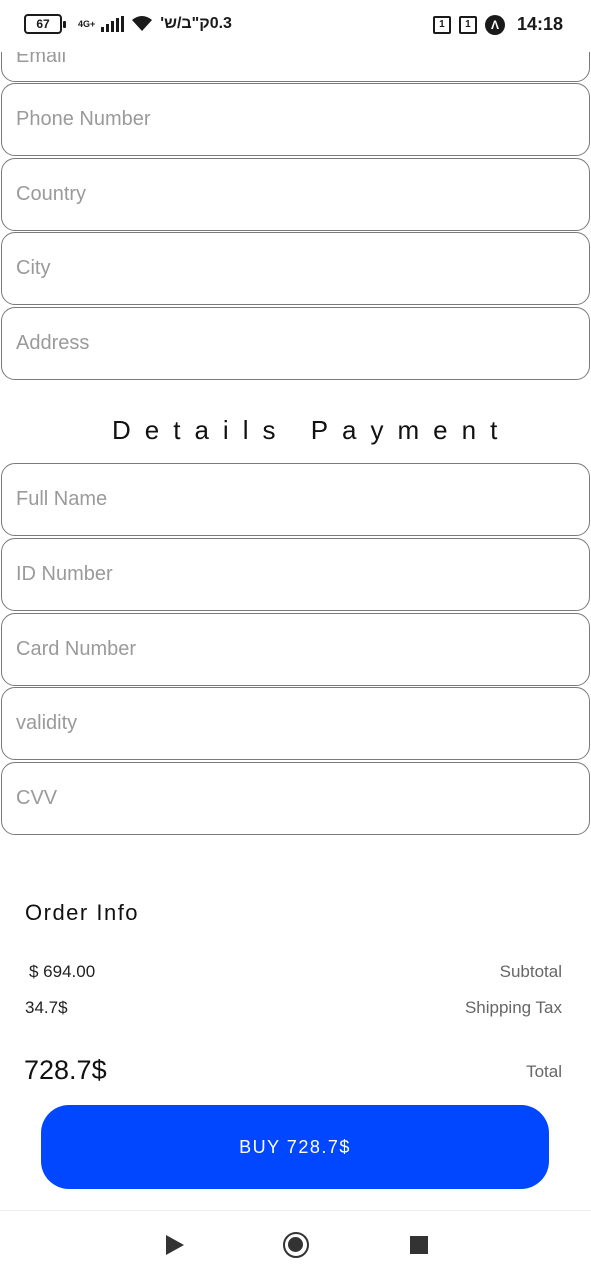  I want to click on id-number-input, so click(295, 574).